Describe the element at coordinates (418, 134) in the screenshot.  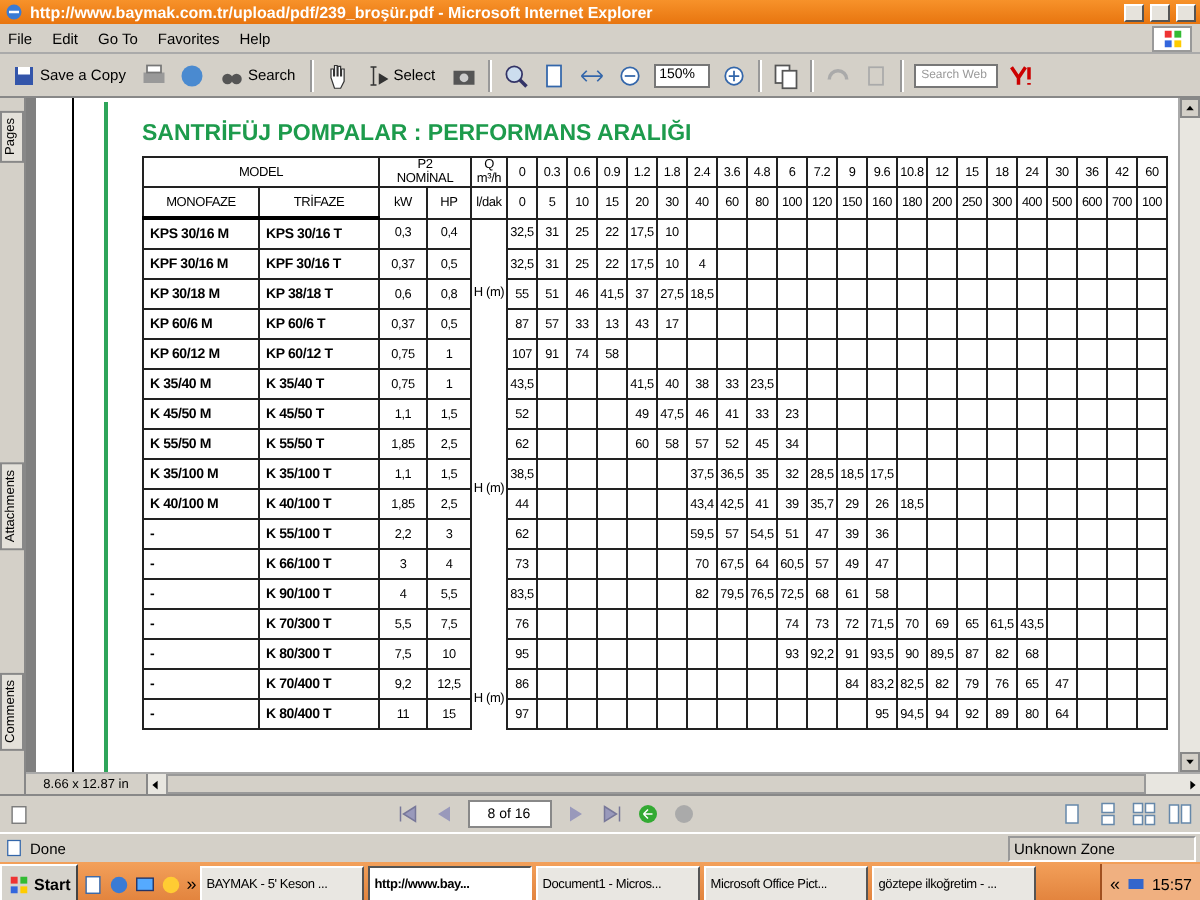
I see `page-title: SANTRİFÜJ POMPALAR : PERFORMANS ARALIĞI` at that location.